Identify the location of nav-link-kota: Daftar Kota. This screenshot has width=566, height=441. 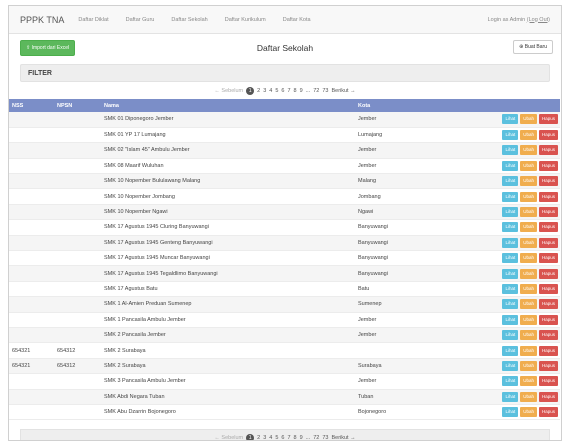
(297, 20).